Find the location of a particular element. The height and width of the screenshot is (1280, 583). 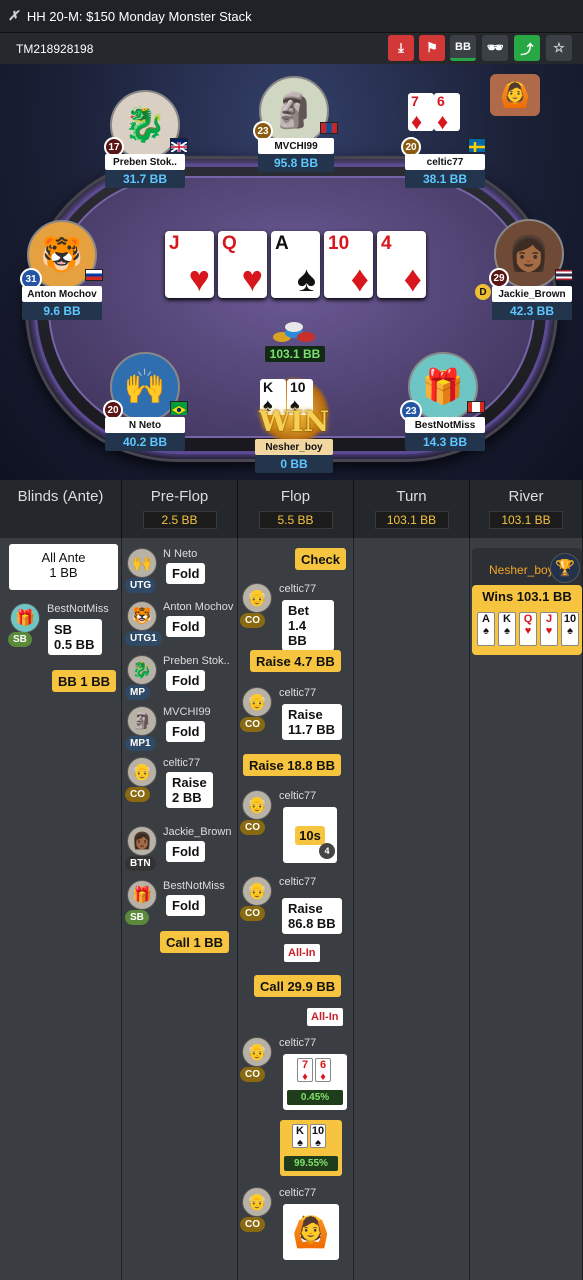

favorite-button: ☆ is located at coordinates (559, 48).